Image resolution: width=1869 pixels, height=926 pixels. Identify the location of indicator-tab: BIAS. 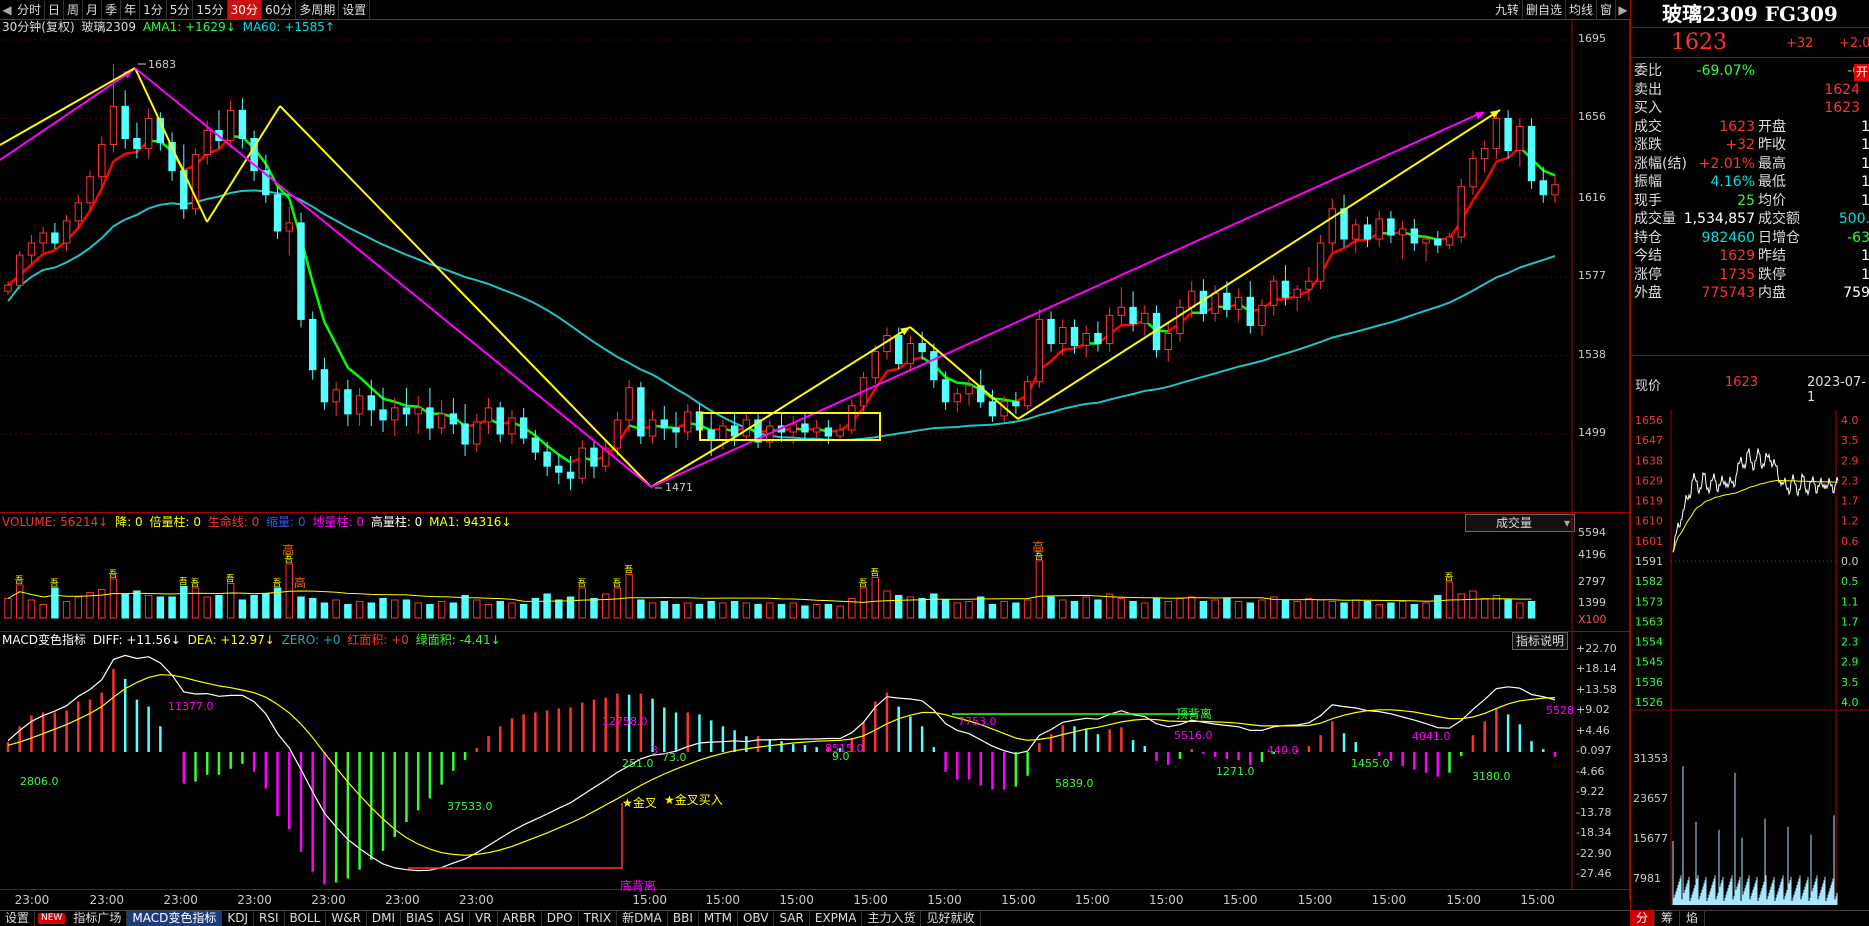
(420, 918).